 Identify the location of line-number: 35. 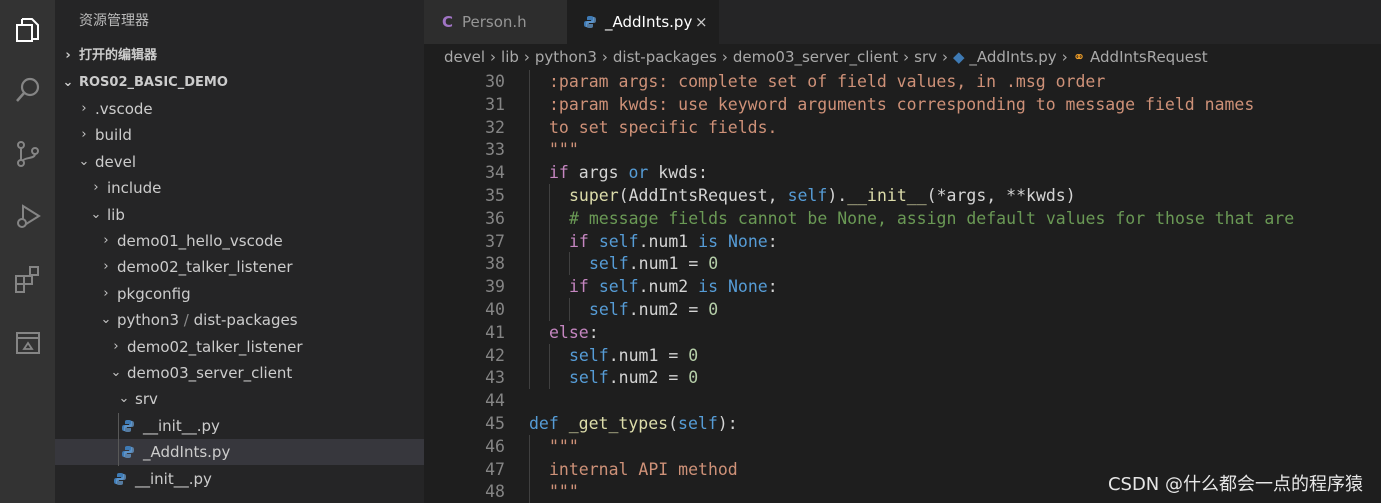
(495, 195).